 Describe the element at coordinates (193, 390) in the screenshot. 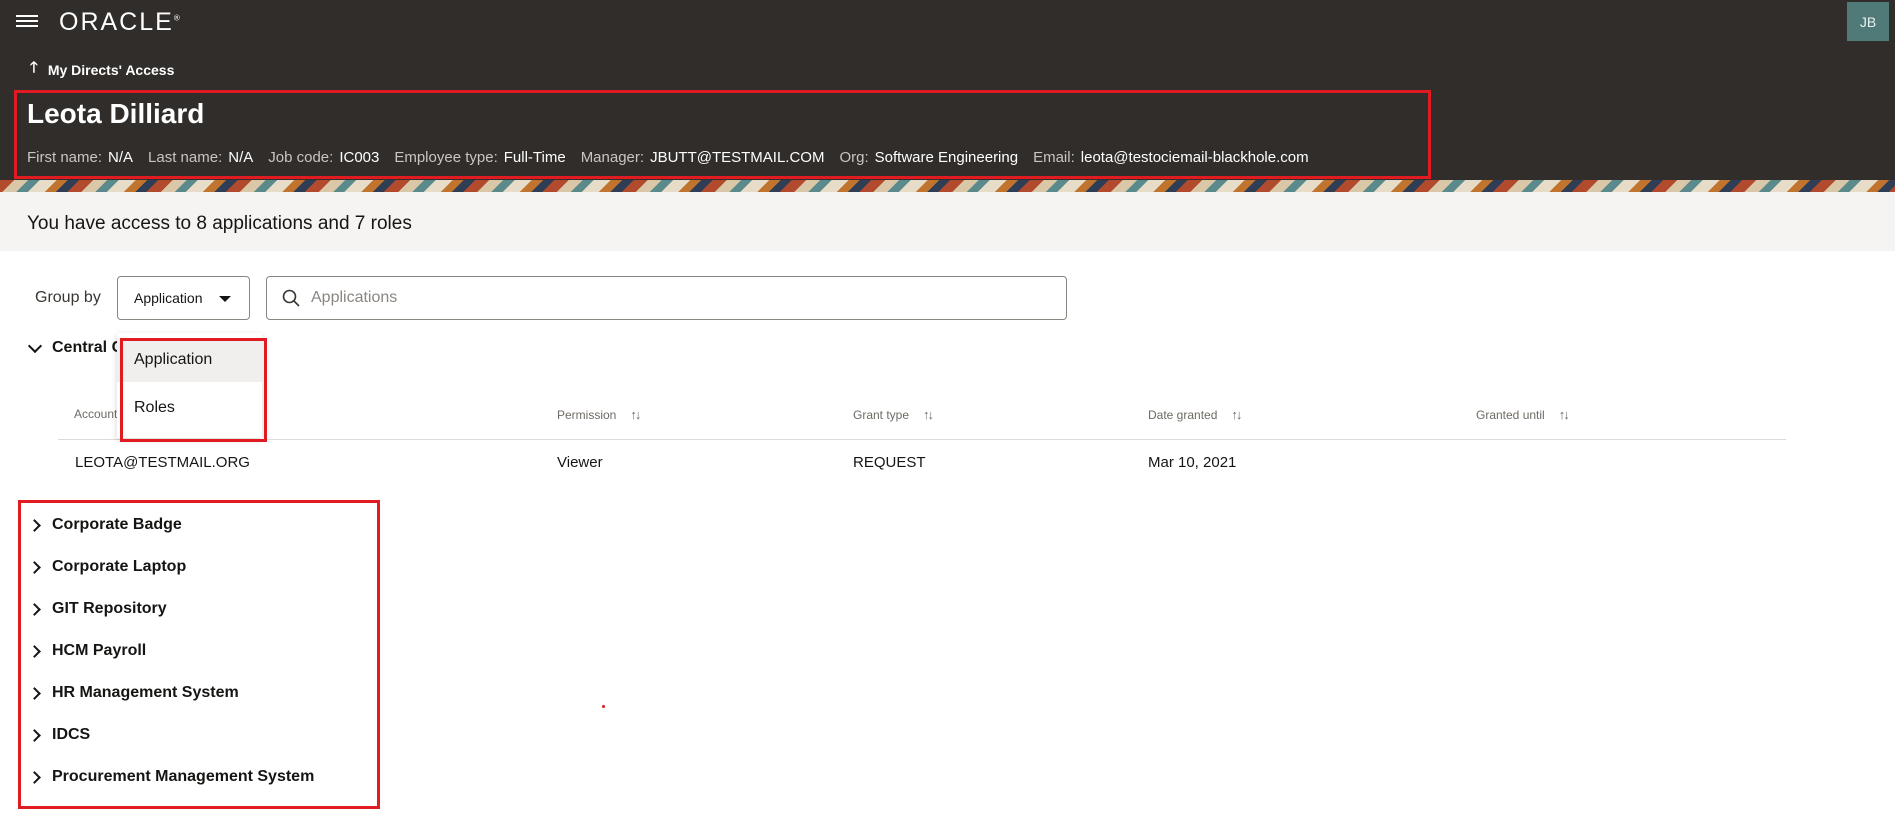

I see `menu-highlight-box` at that location.